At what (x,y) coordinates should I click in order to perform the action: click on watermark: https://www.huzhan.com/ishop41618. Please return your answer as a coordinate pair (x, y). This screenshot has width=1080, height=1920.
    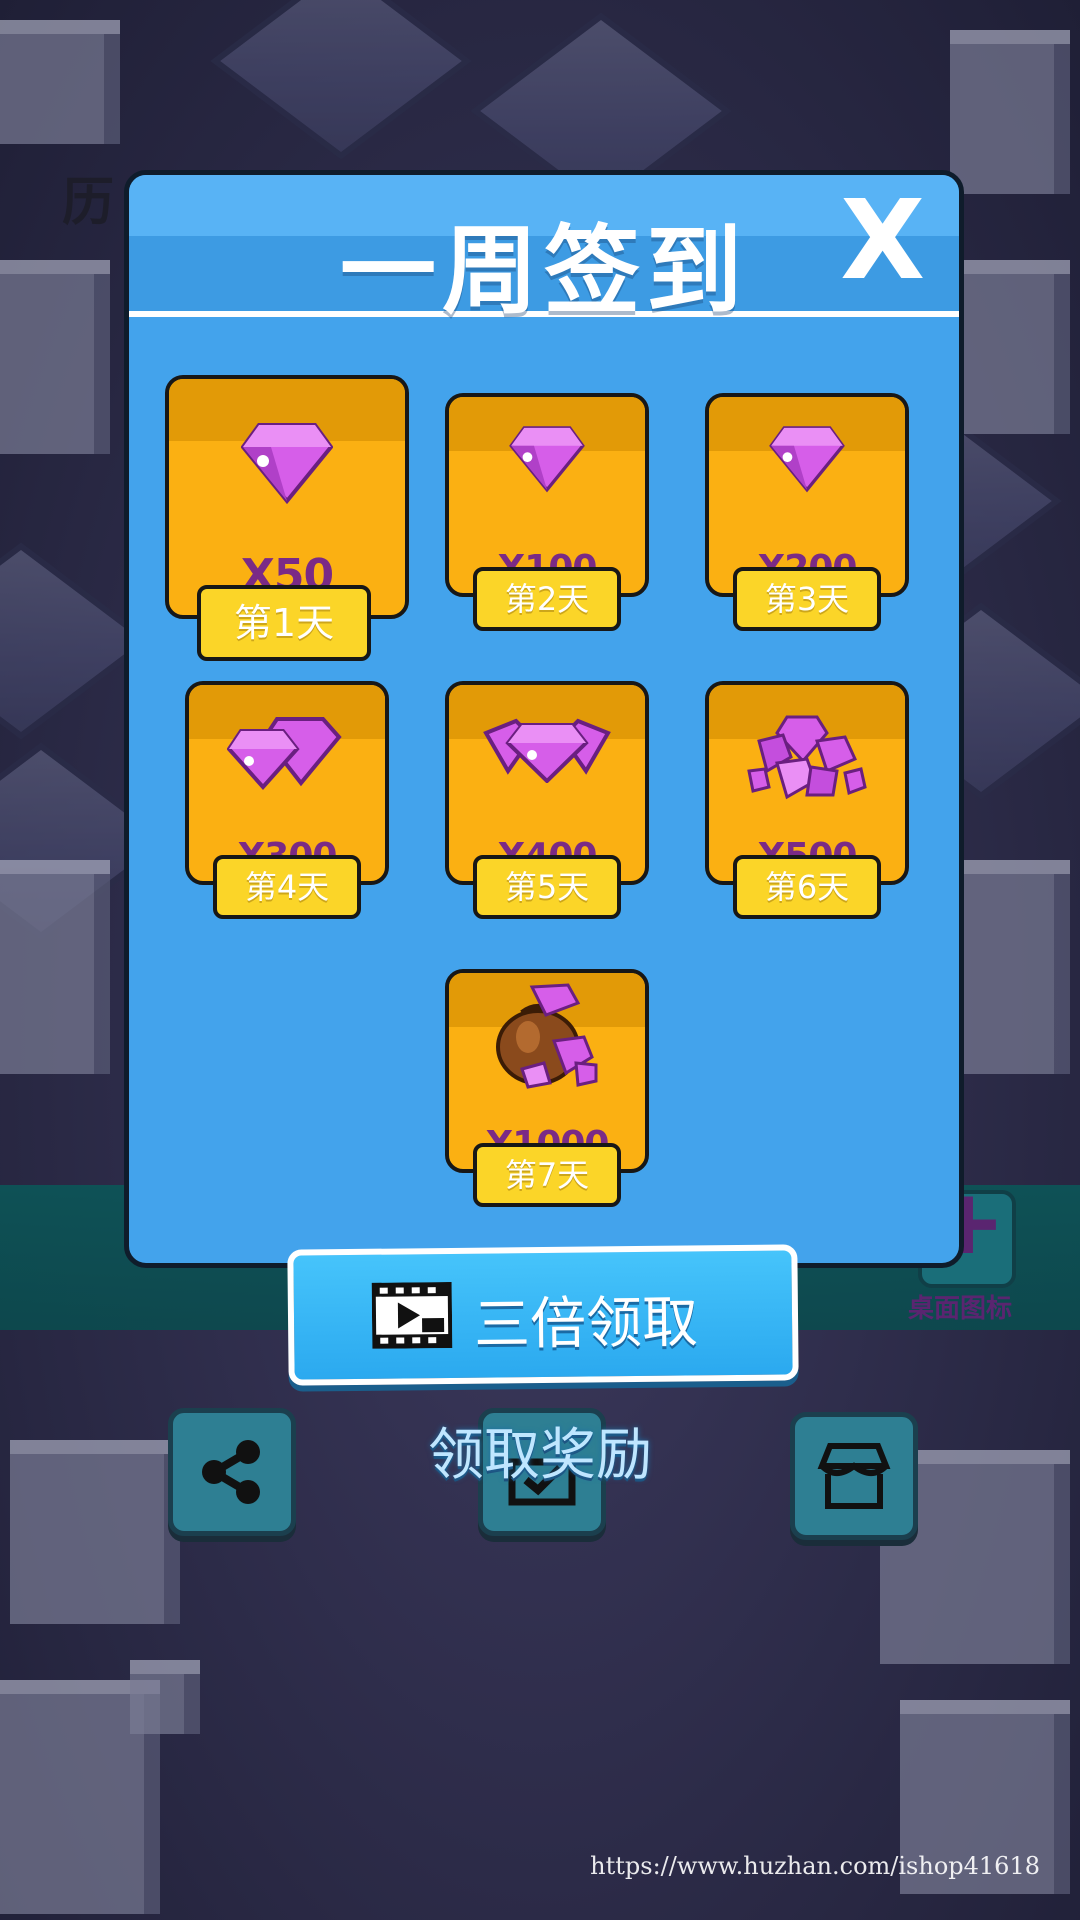
    Looking at the image, I should click on (815, 1866).